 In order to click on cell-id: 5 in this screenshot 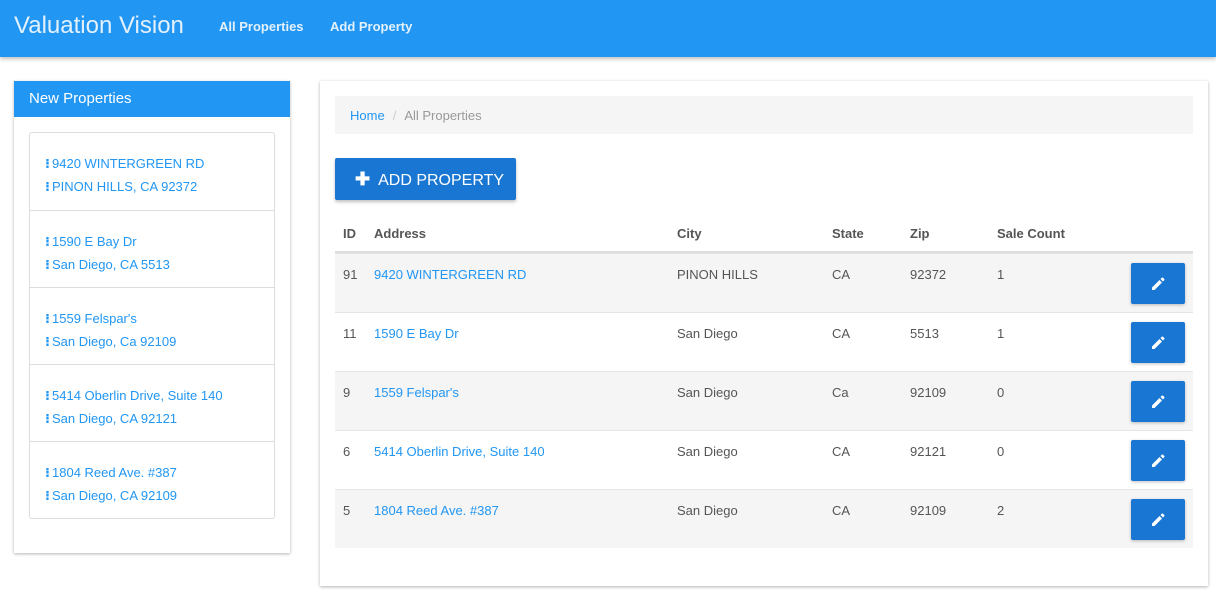, I will do `click(347, 510)`.